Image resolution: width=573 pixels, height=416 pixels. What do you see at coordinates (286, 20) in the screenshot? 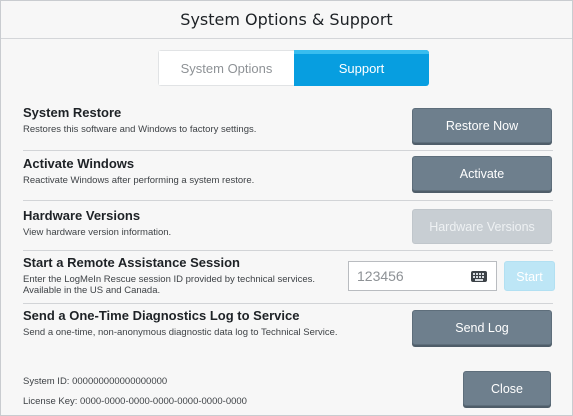
I see `dialog-title: System Options & Support` at bounding box center [286, 20].